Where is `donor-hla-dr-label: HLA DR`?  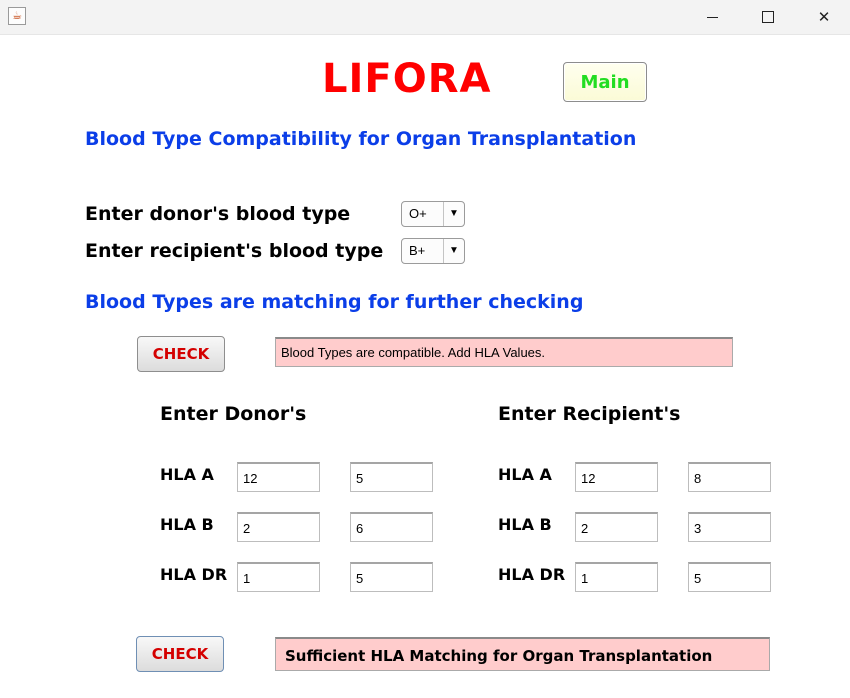 donor-hla-dr-label: HLA DR is located at coordinates (194, 574).